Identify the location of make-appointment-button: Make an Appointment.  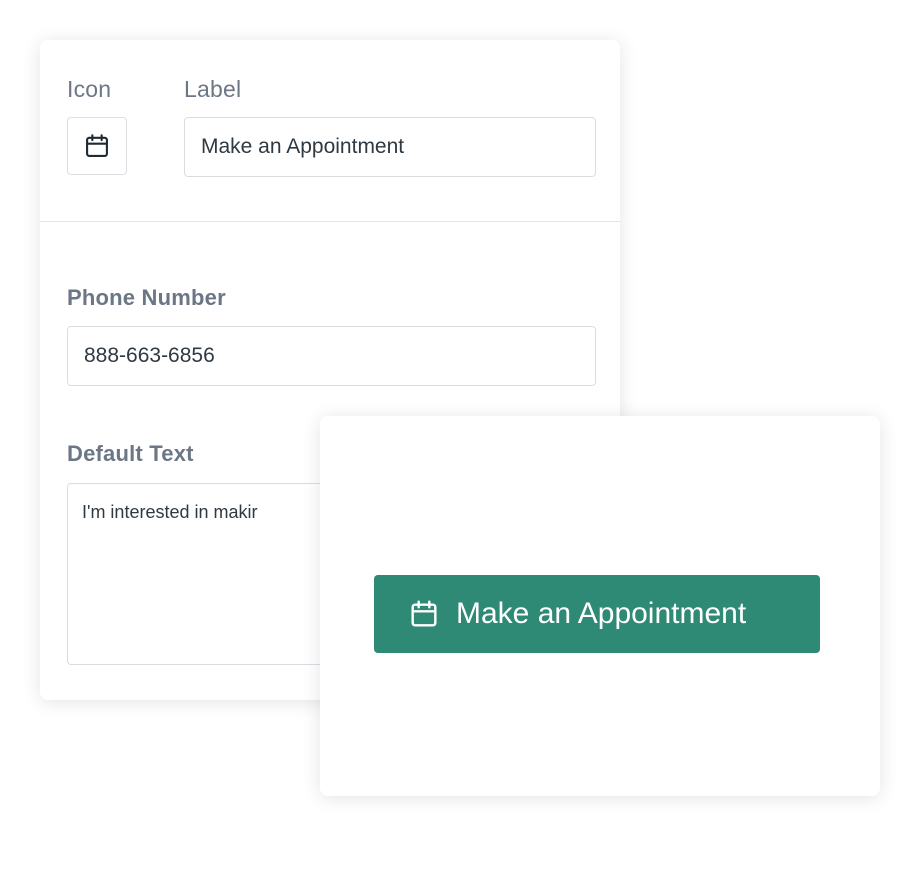
(597, 614).